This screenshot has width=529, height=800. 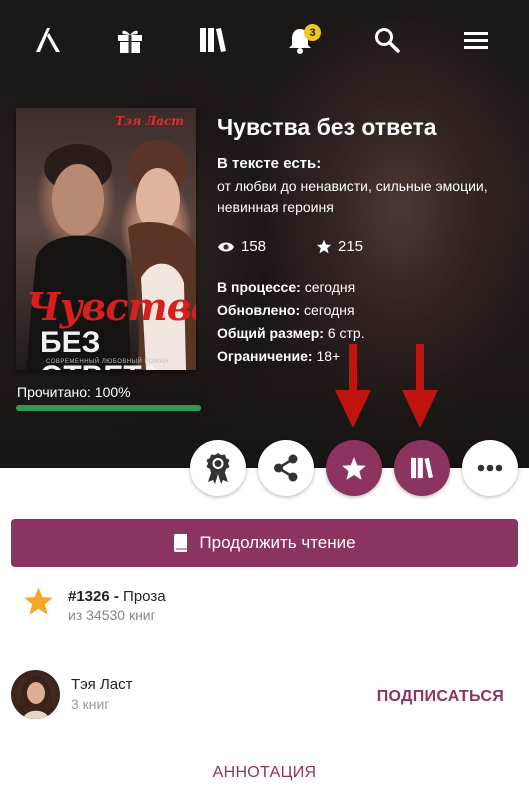 What do you see at coordinates (327, 127) in the screenshot?
I see `book-title: Чувства без ответа` at bounding box center [327, 127].